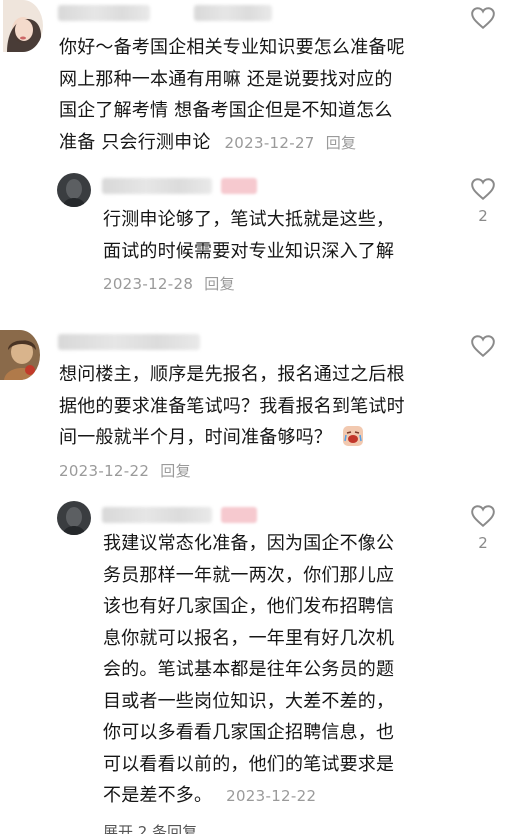 This screenshot has width=520, height=834. I want to click on avatar-woman-photo-icon, so click(23, 26).